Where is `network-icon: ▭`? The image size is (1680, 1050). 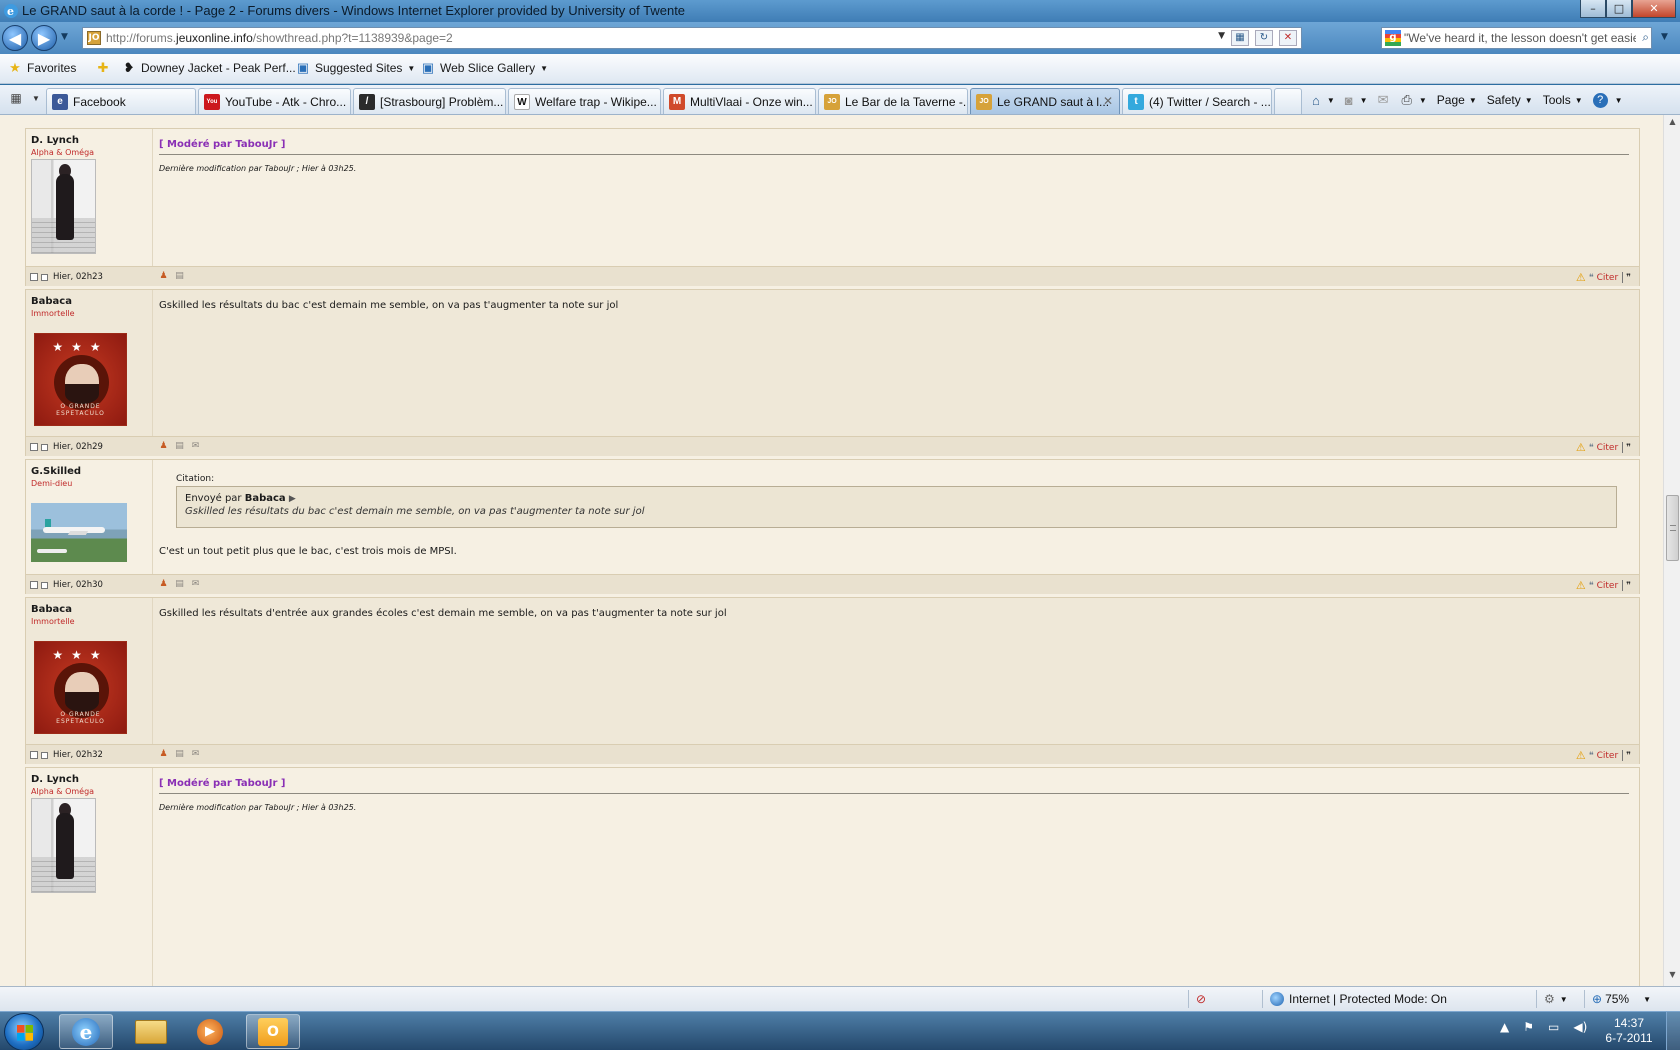 network-icon: ▭ is located at coordinates (1553, 1027).